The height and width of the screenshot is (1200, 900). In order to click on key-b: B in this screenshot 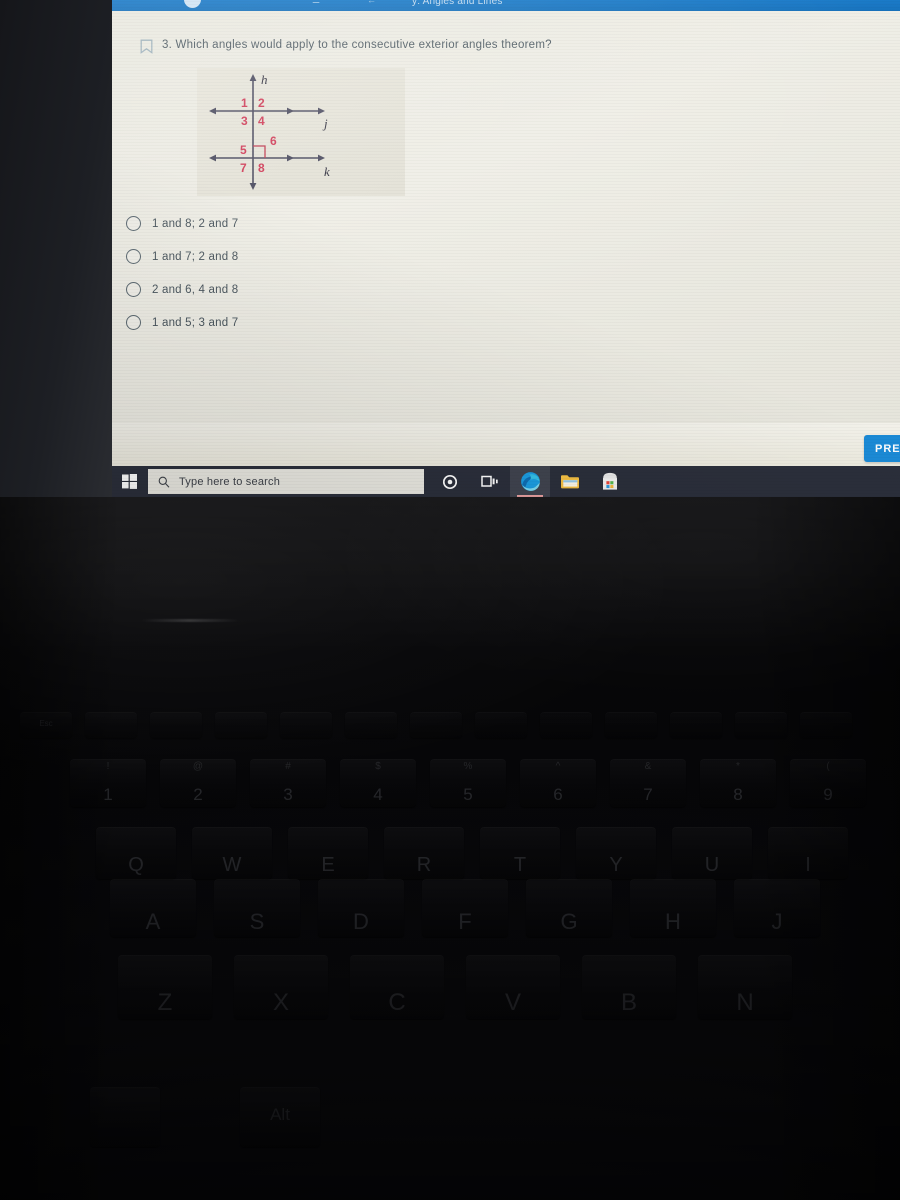, I will do `click(629, 987)`.